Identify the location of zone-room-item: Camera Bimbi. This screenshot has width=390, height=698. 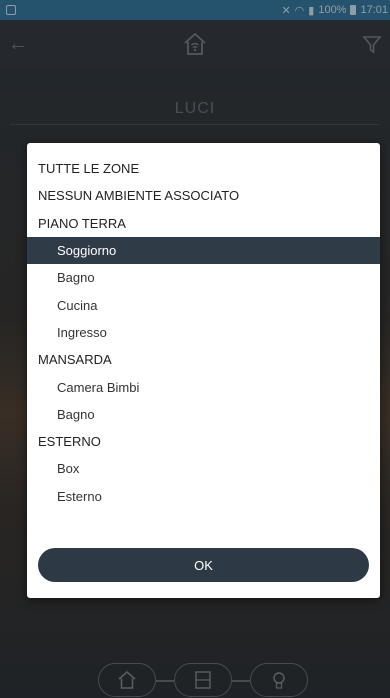
(203, 386).